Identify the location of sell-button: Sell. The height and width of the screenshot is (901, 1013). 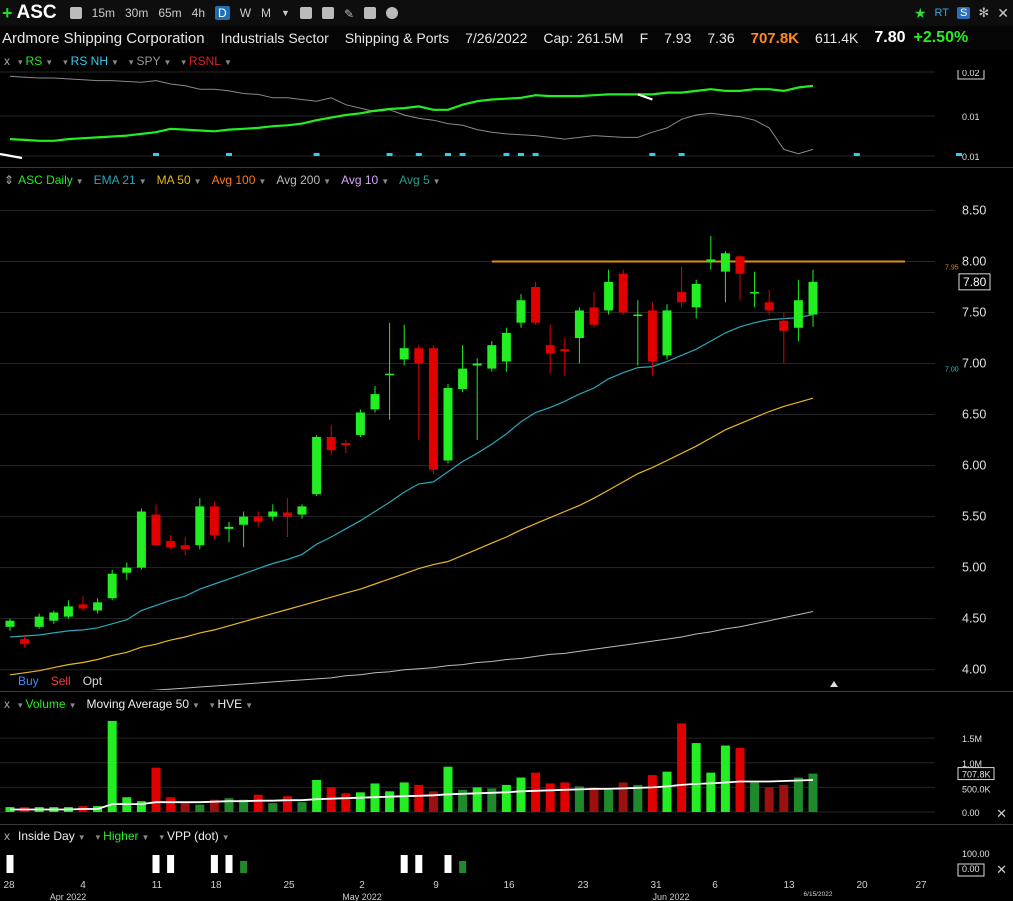
(61, 681).